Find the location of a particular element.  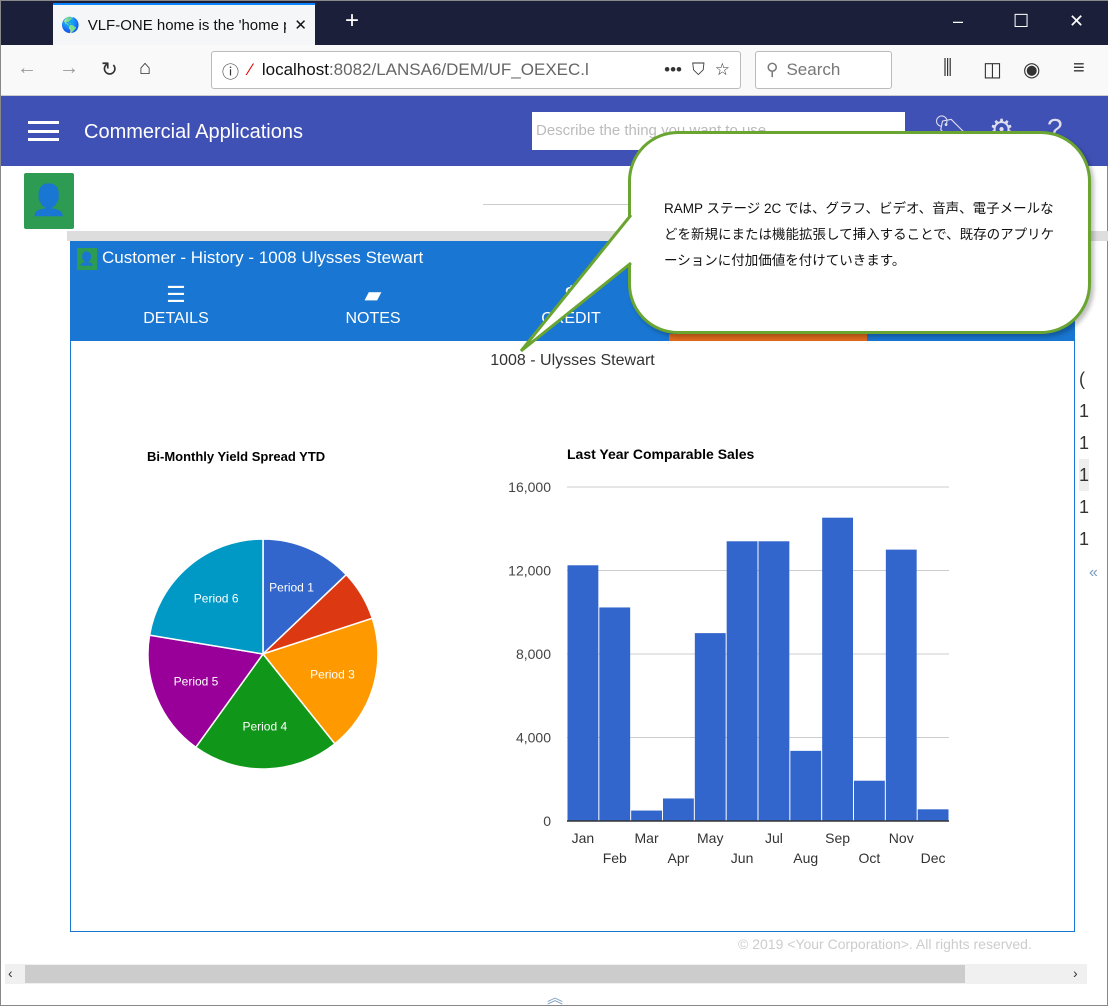

pie-chart: Period 1 Period 3 Period 4 Period 5 Period 6 is located at coordinates (263, 654).